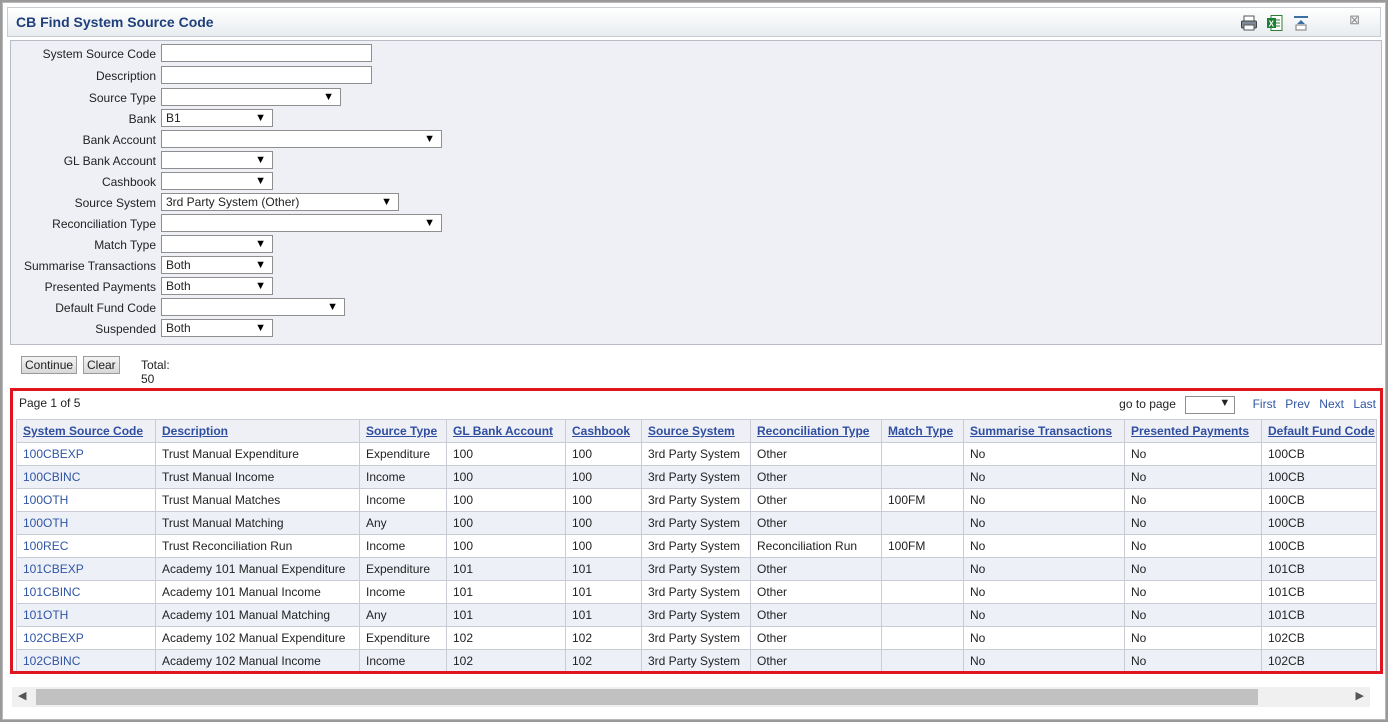  Describe the element at coordinates (1319, 431) in the screenshot. I see `column-header: Default Fund Code` at that location.